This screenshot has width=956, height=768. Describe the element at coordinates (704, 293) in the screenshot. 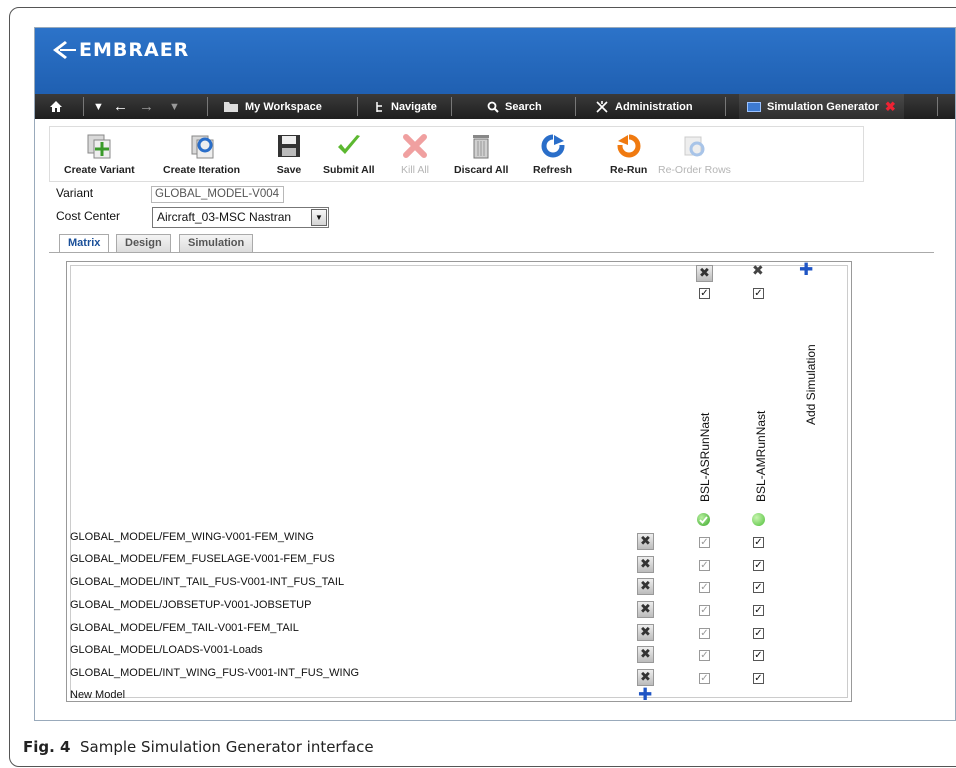

I see `column-1-select-checkbox: ✓` at that location.